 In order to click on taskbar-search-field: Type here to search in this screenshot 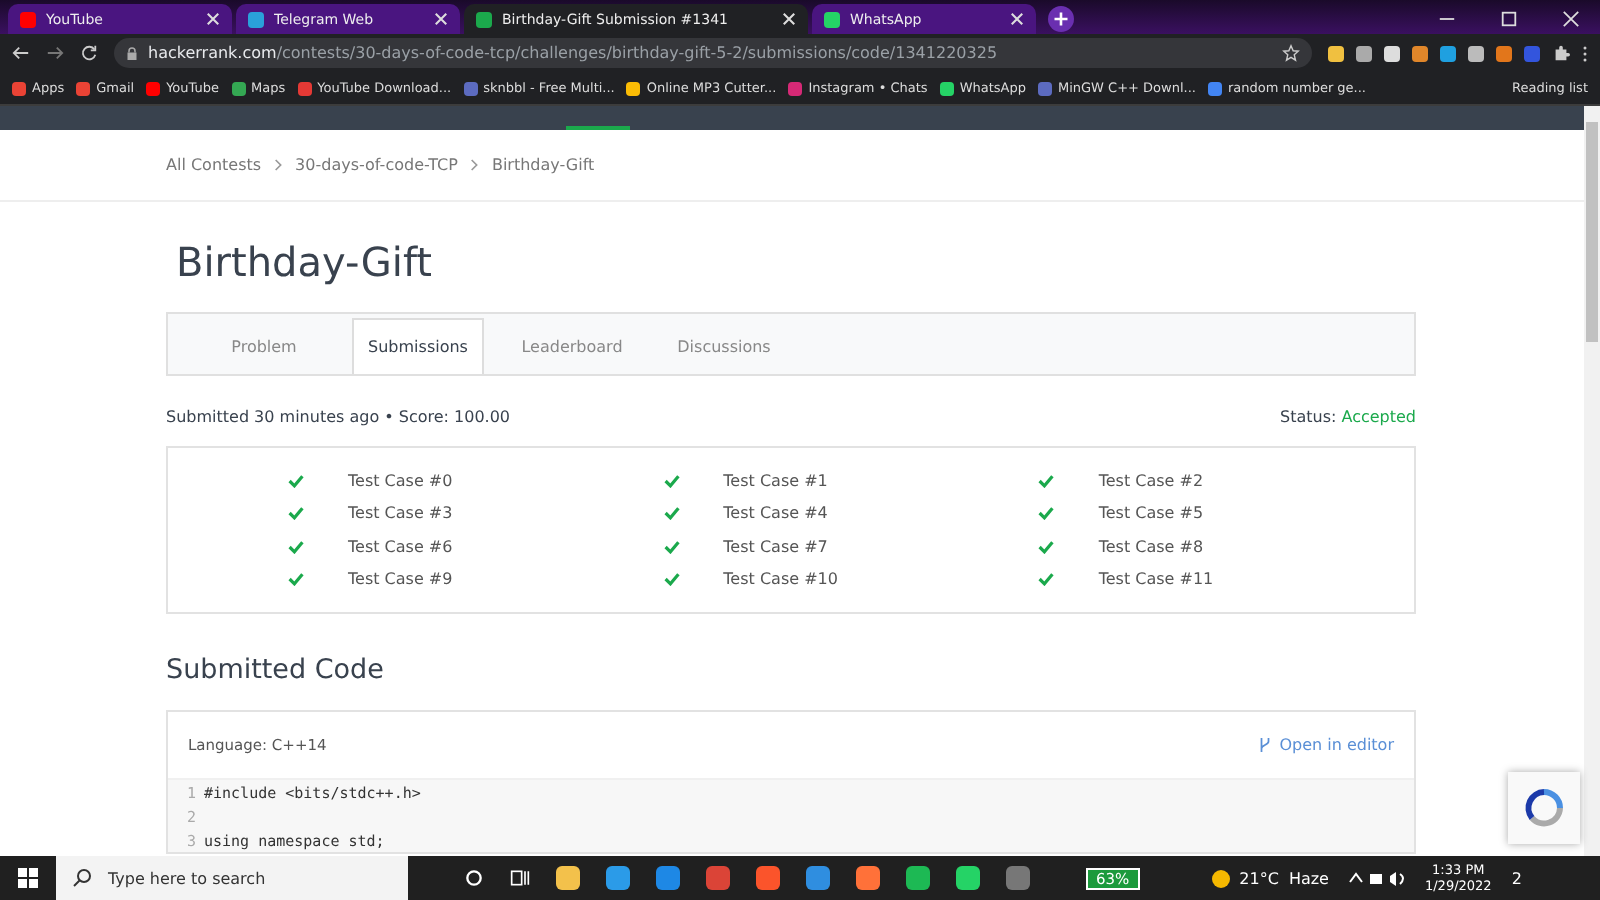, I will do `click(232, 878)`.